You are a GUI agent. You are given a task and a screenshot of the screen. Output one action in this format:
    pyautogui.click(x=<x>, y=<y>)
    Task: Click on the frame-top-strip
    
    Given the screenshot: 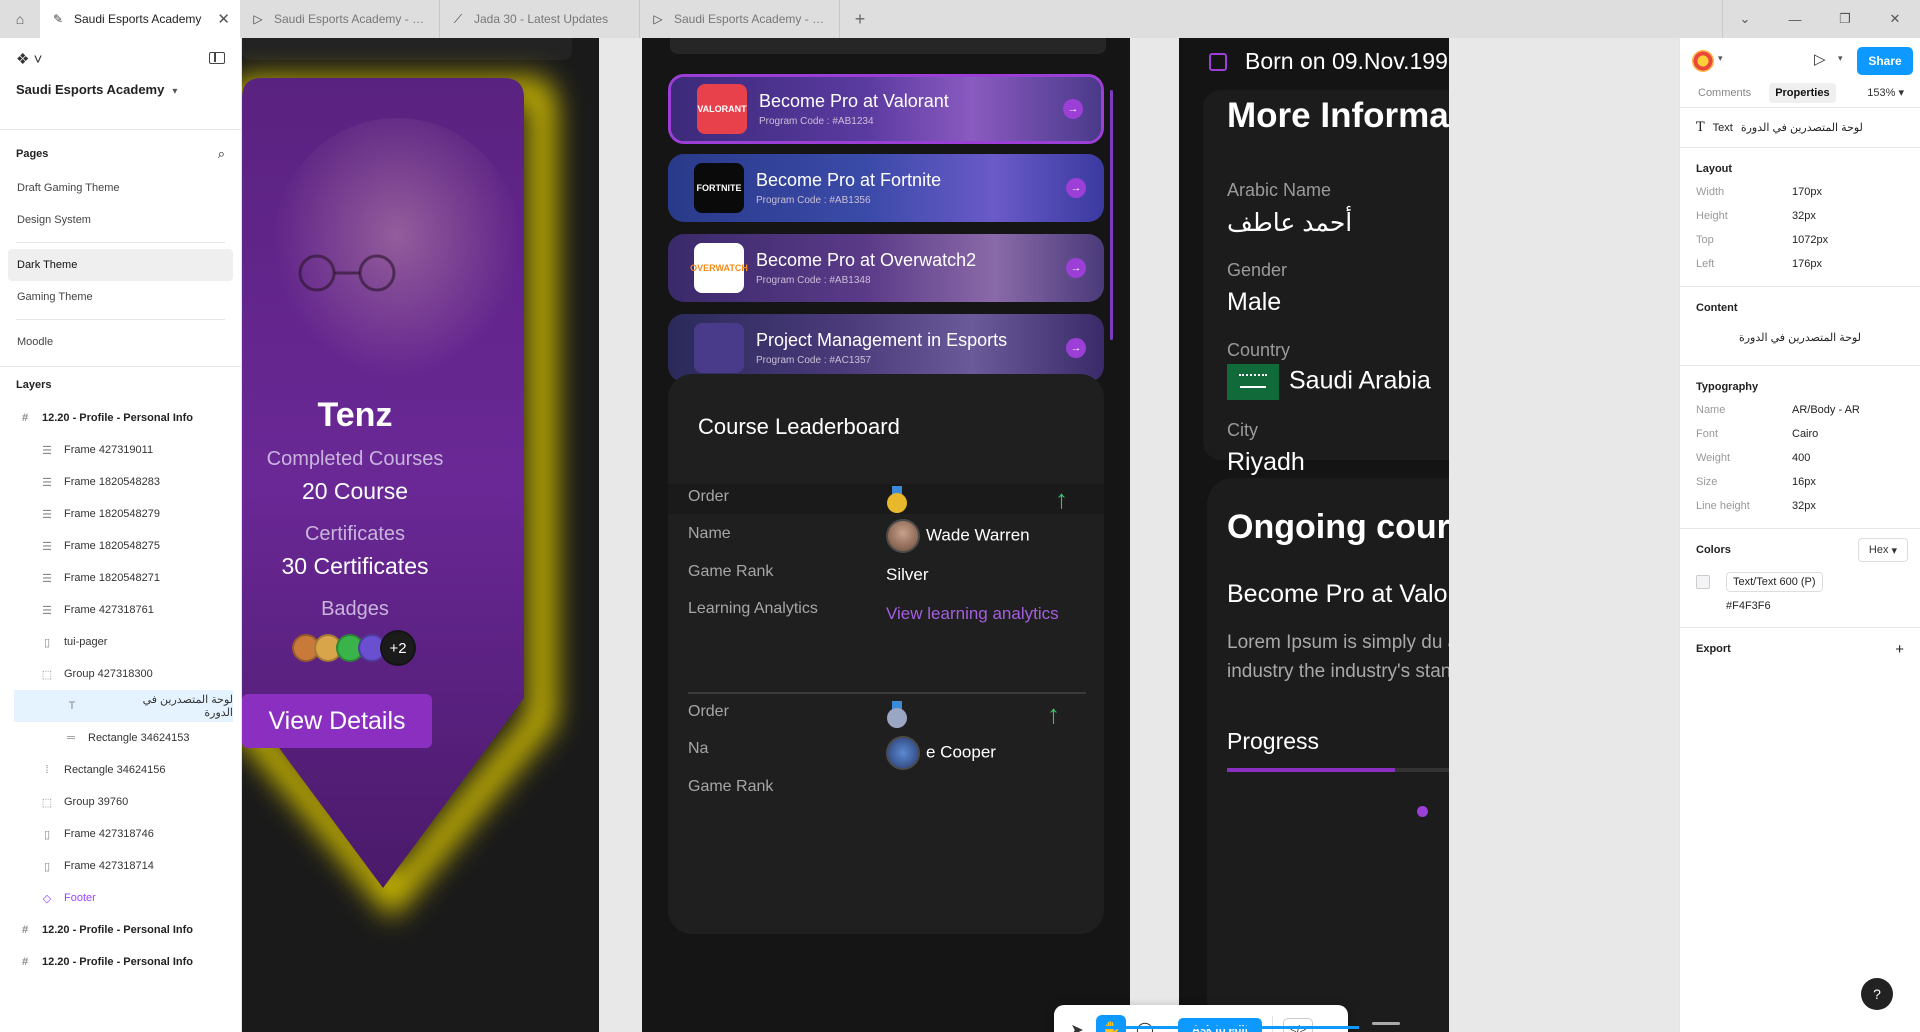 What is the action you would take?
    pyautogui.click(x=407, y=49)
    